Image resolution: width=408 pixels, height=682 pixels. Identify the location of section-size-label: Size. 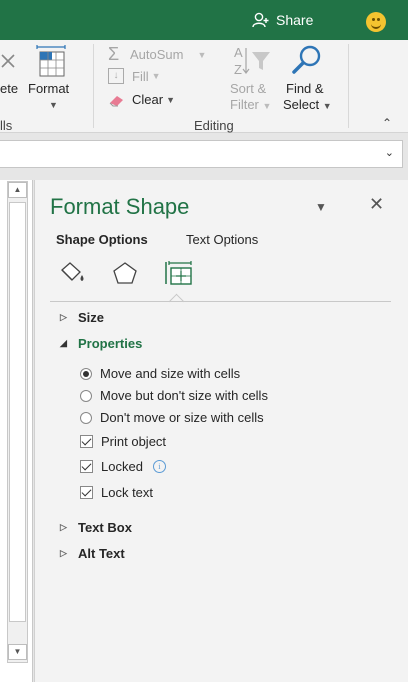
(91, 317).